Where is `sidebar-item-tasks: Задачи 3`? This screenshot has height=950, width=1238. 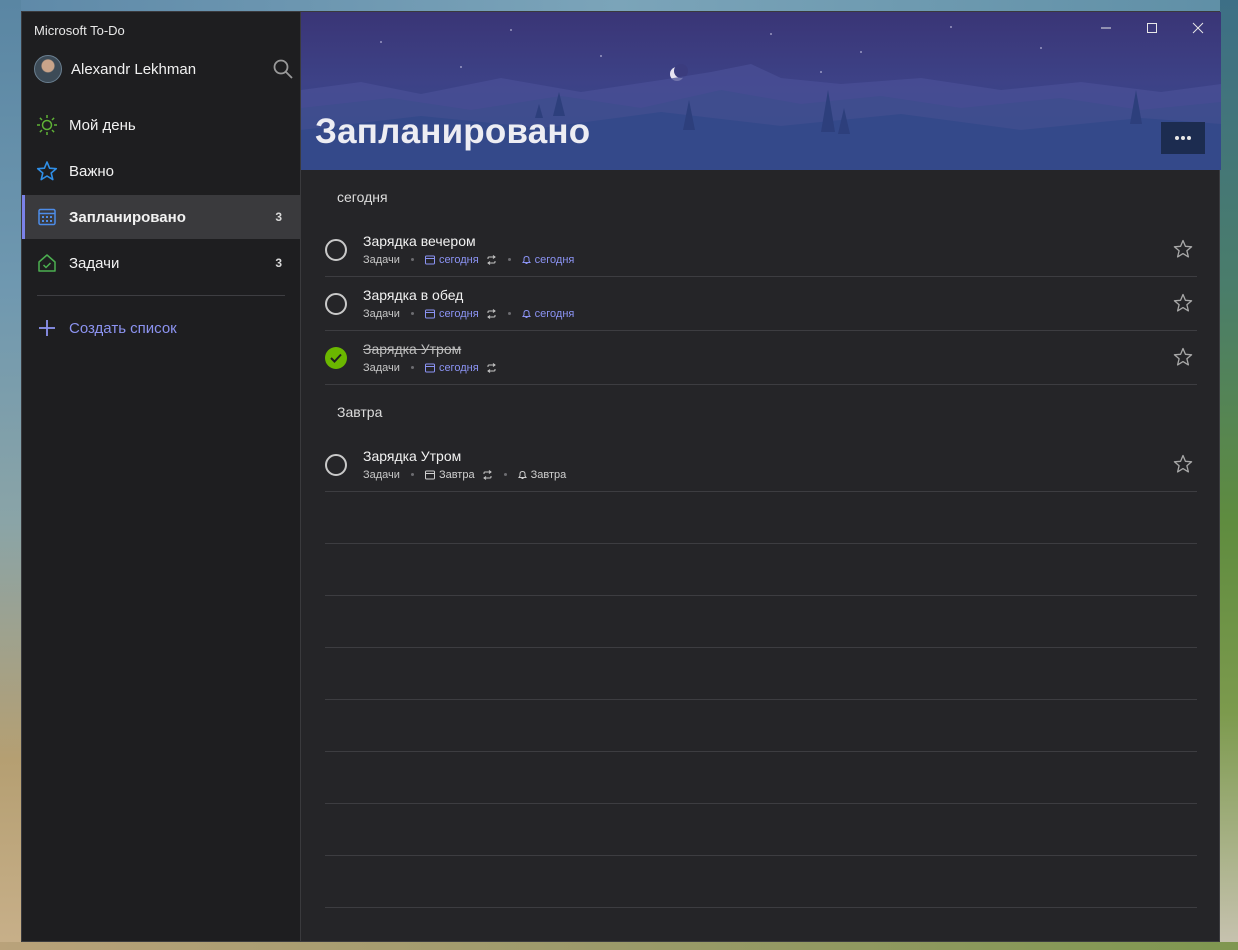 sidebar-item-tasks: Задачи 3 is located at coordinates (161, 263).